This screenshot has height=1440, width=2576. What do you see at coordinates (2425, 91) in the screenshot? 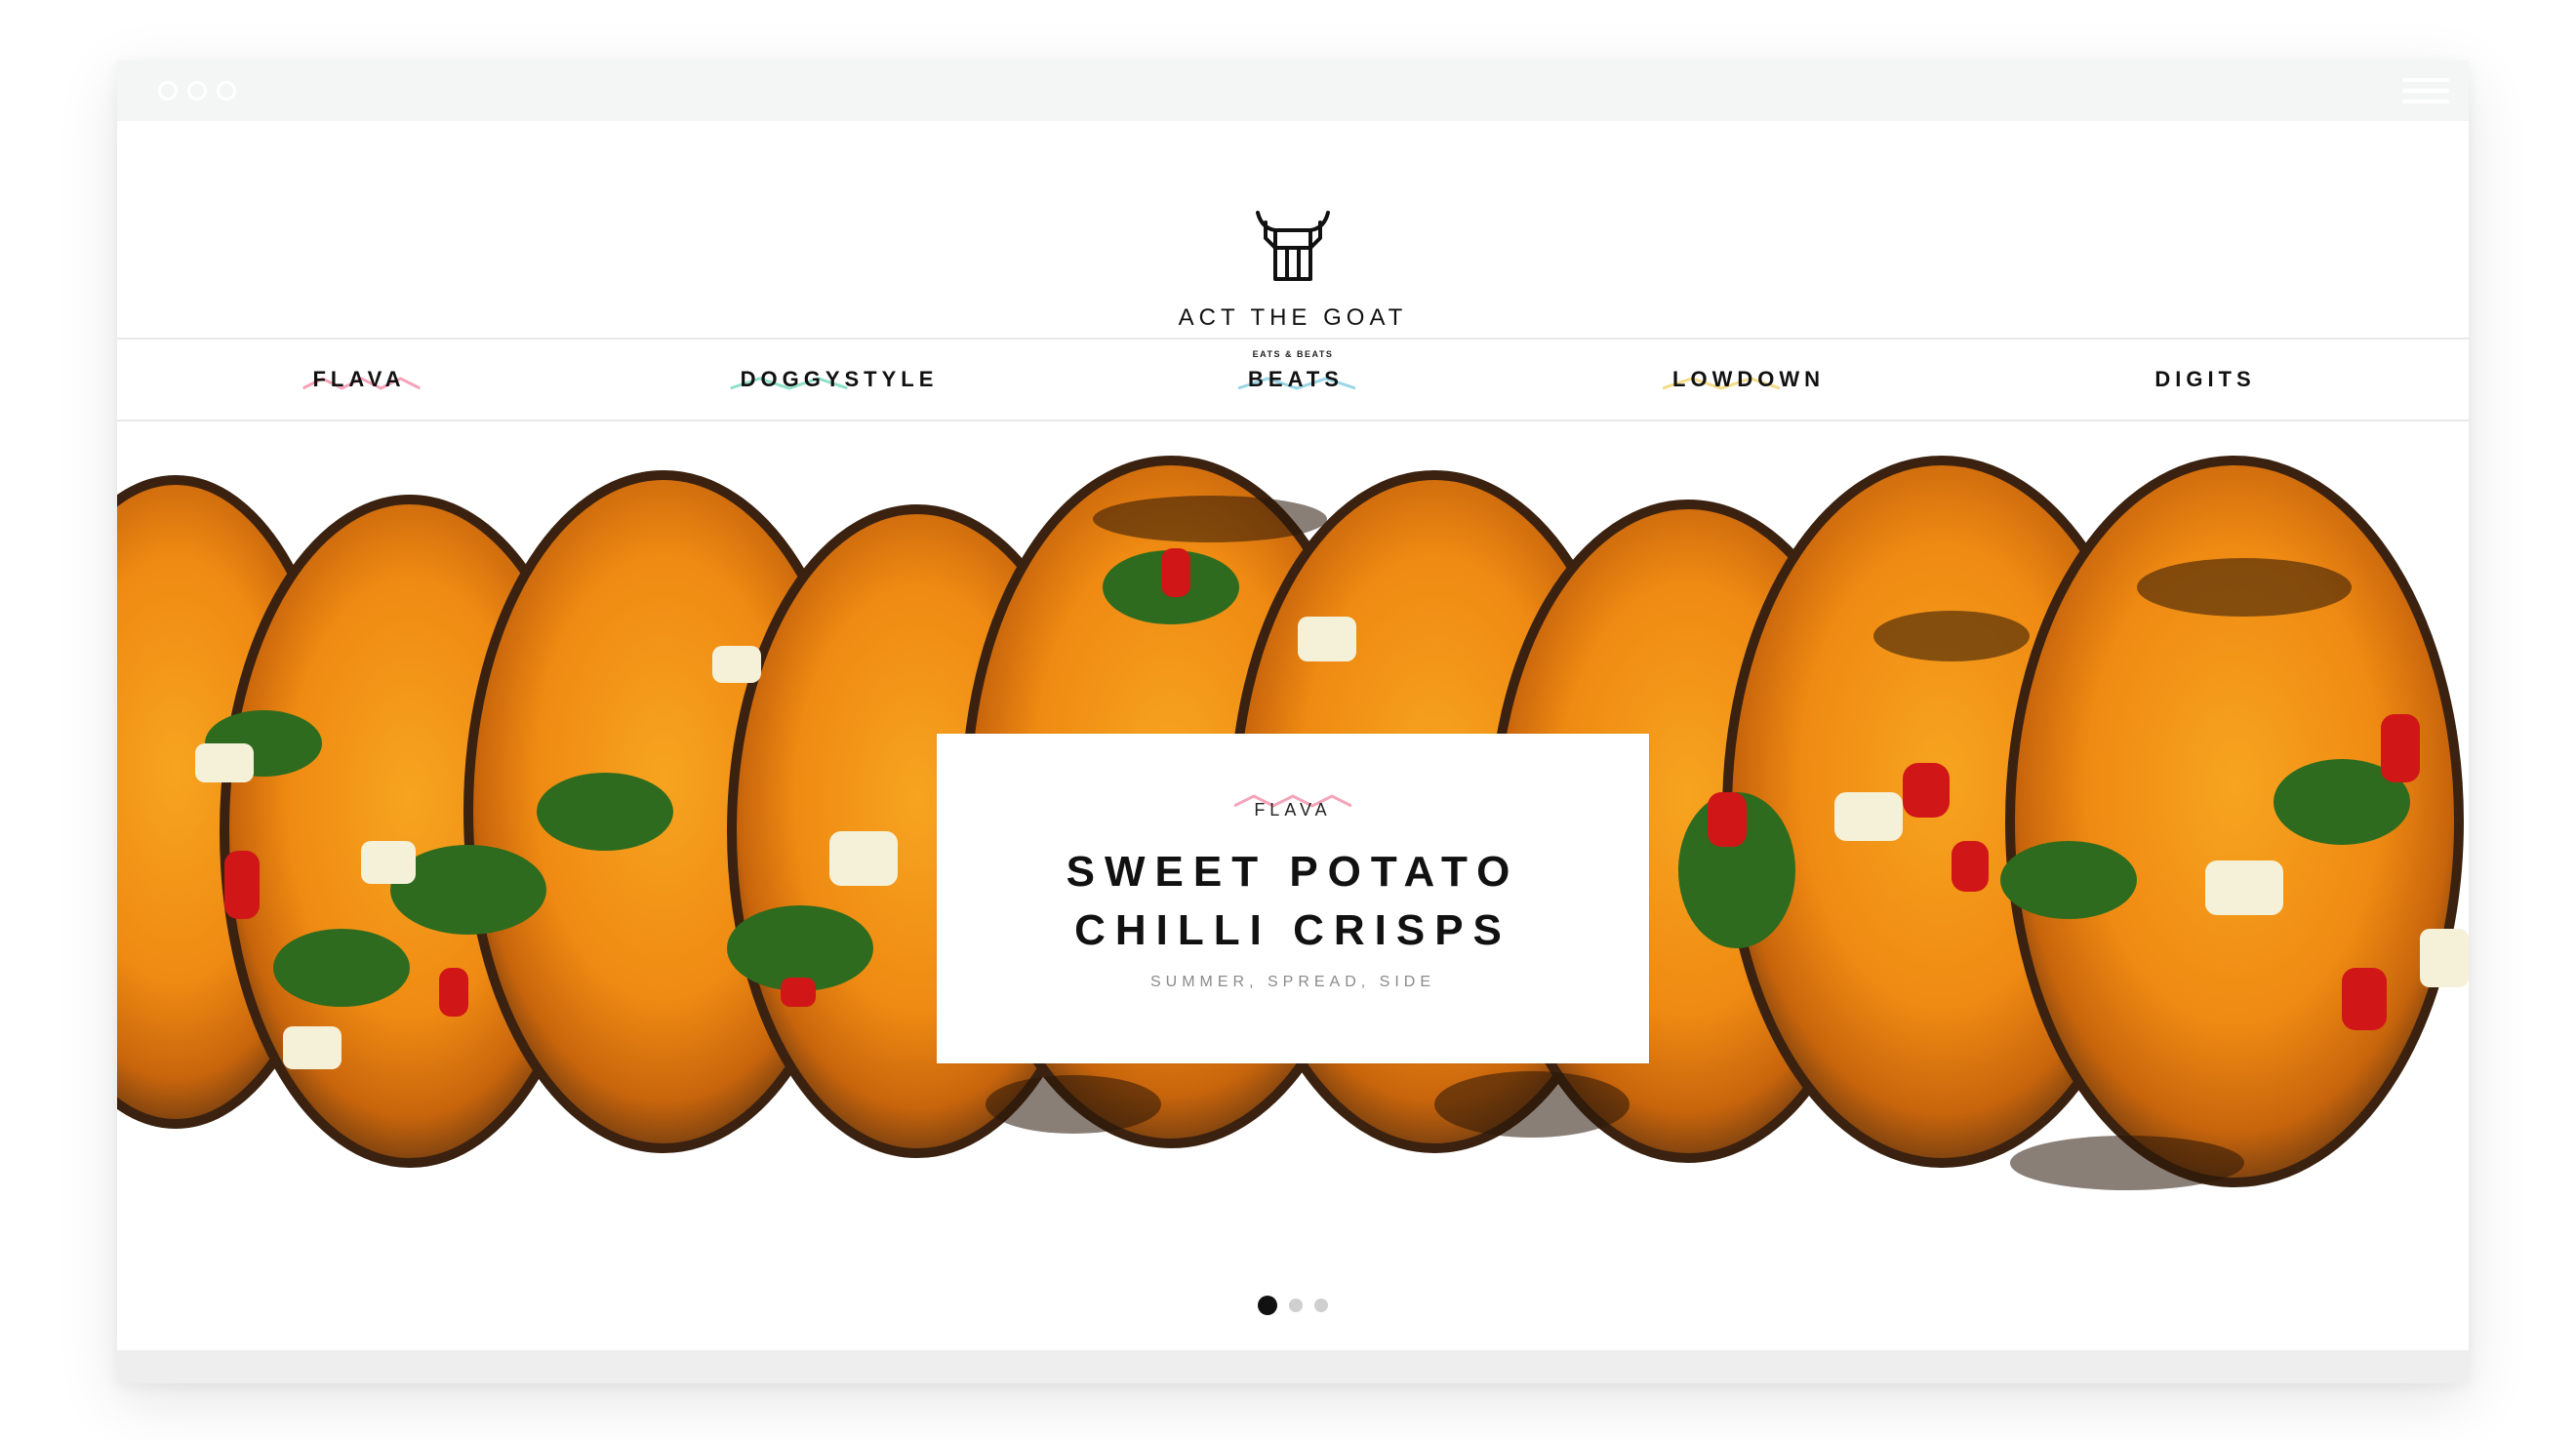
I see `hamburger-menu-icon` at bounding box center [2425, 91].